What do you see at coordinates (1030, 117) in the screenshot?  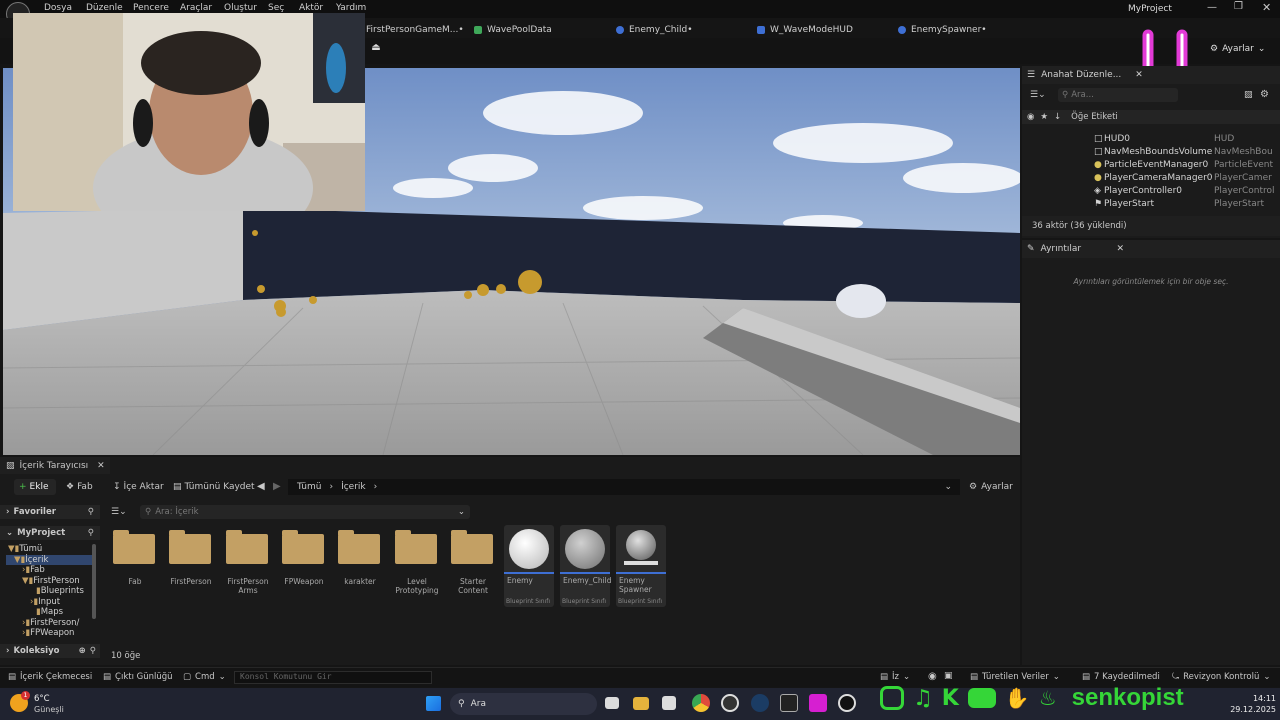 I see `eye-icon: ◉` at bounding box center [1030, 117].